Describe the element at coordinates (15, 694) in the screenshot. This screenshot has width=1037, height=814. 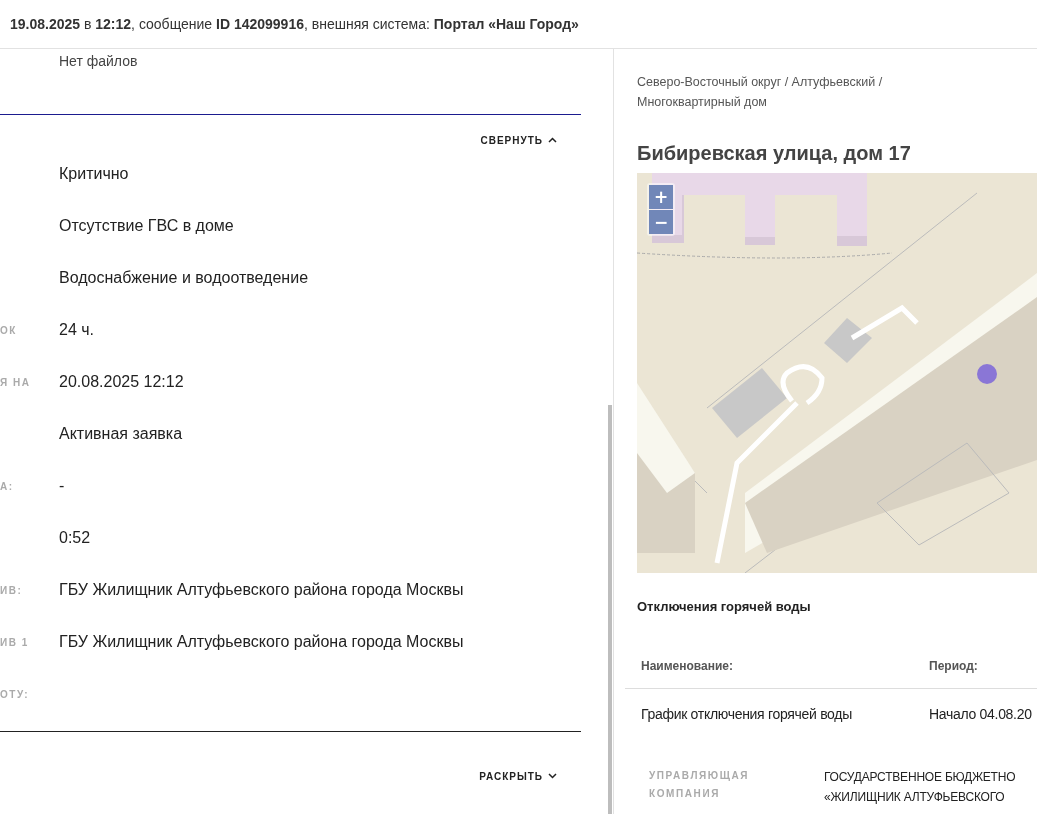
I see `field-label: ОТУ:` at that location.